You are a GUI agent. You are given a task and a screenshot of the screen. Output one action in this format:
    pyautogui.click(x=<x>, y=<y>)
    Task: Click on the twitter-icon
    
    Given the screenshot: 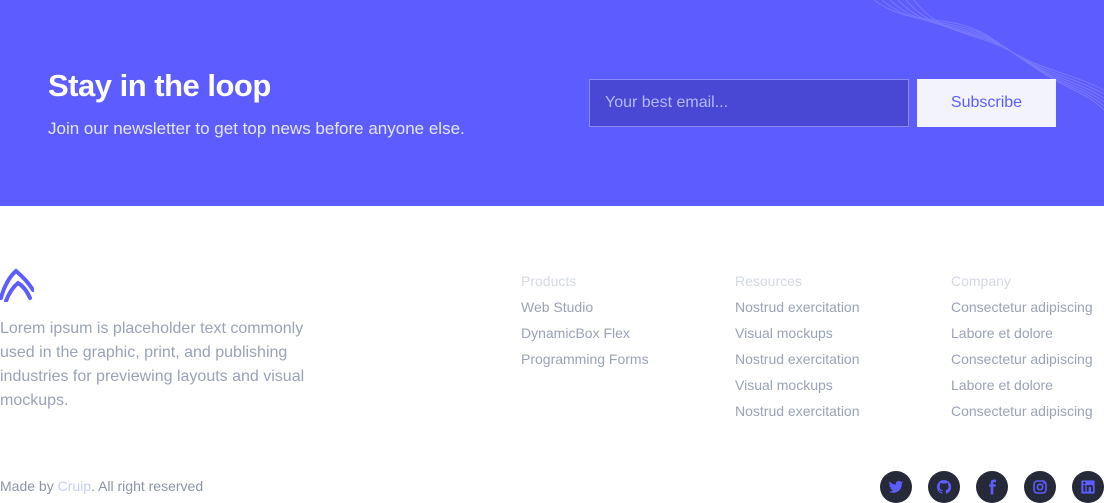 What is the action you would take?
    pyautogui.click(x=896, y=487)
    